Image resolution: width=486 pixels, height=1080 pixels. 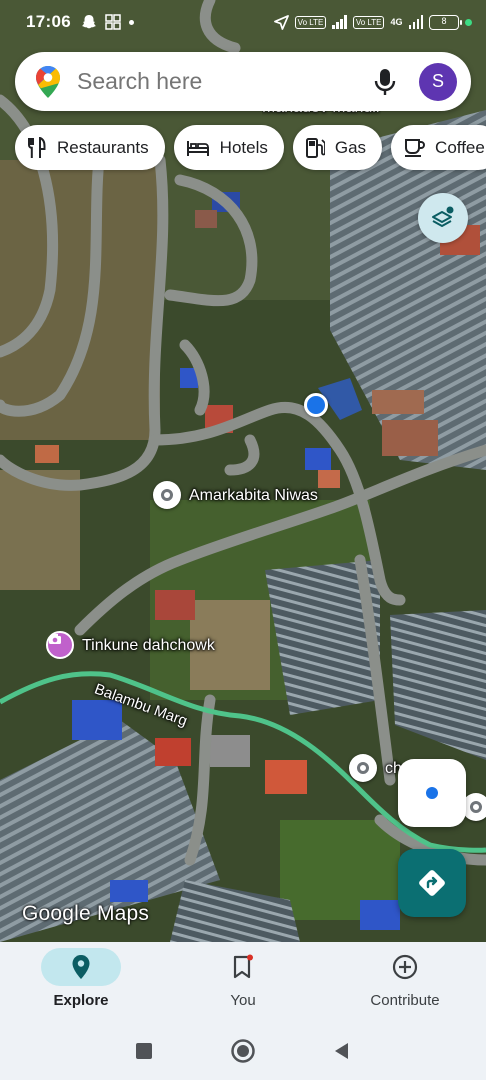 What do you see at coordinates (350, 147) in the screenshot?
I see `chip-label: Gas` at bounding box center [350, 147].